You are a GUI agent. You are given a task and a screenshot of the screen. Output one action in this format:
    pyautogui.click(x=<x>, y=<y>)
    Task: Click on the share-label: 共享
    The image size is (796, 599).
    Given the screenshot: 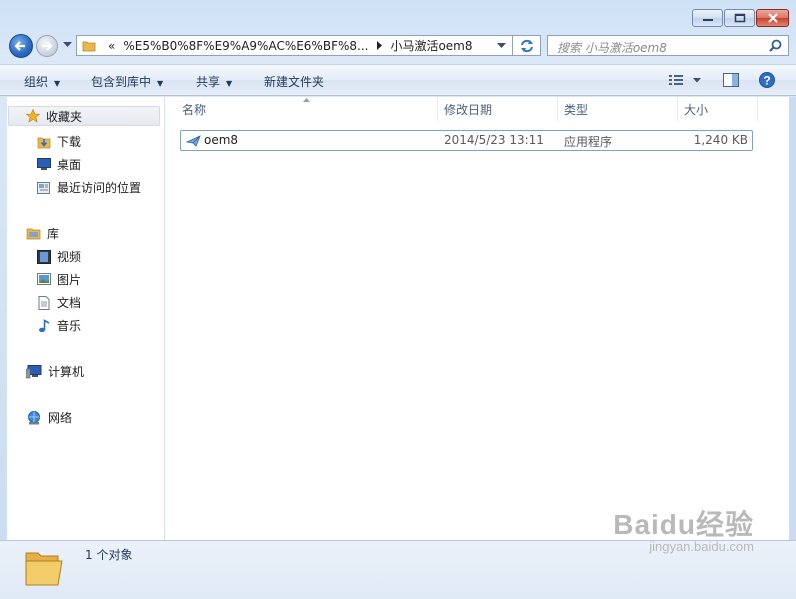 What is the action you would take?
    pyautogui.click(x=208, y=82)
    